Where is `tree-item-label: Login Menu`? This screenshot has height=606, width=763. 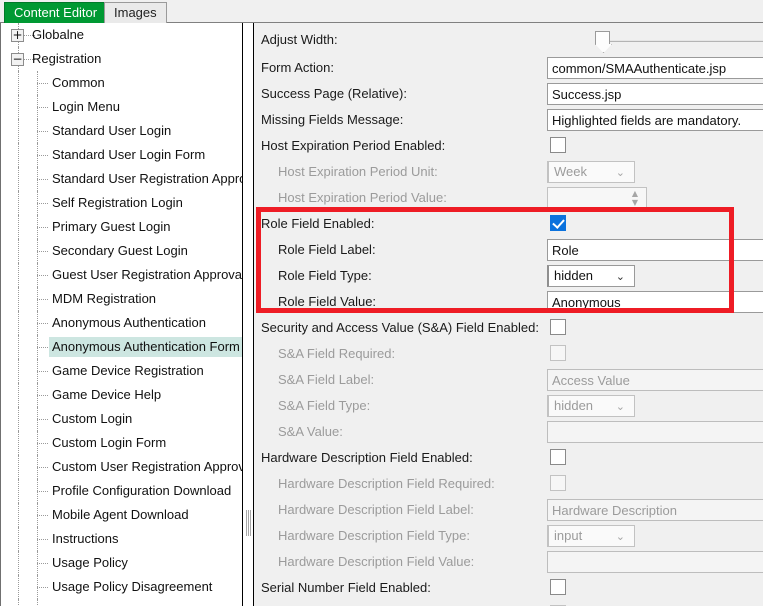
tree-item-label: Login Menu is located at coordinates (86, 106).